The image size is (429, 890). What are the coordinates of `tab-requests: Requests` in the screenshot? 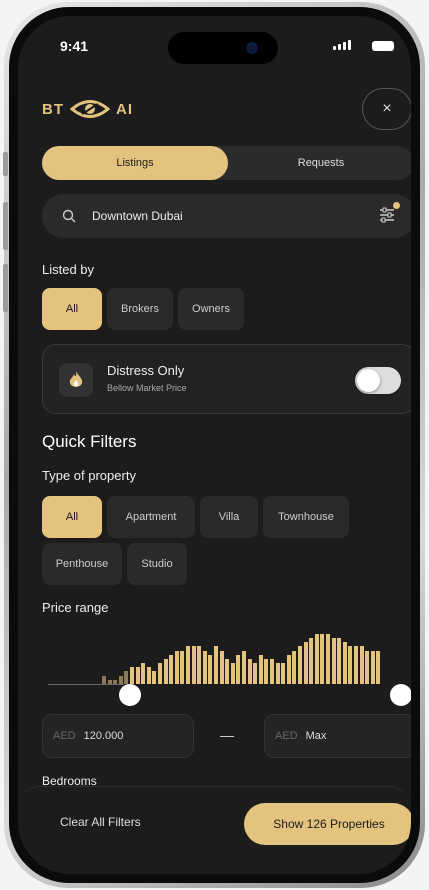 It's located at (319, 163).